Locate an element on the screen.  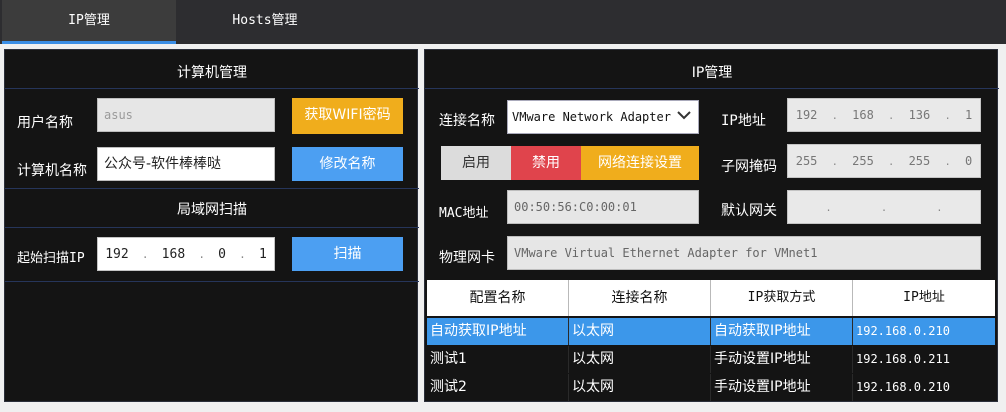
cell-config-name: 自动获取IP地址 is located at coordinates (498, 331).